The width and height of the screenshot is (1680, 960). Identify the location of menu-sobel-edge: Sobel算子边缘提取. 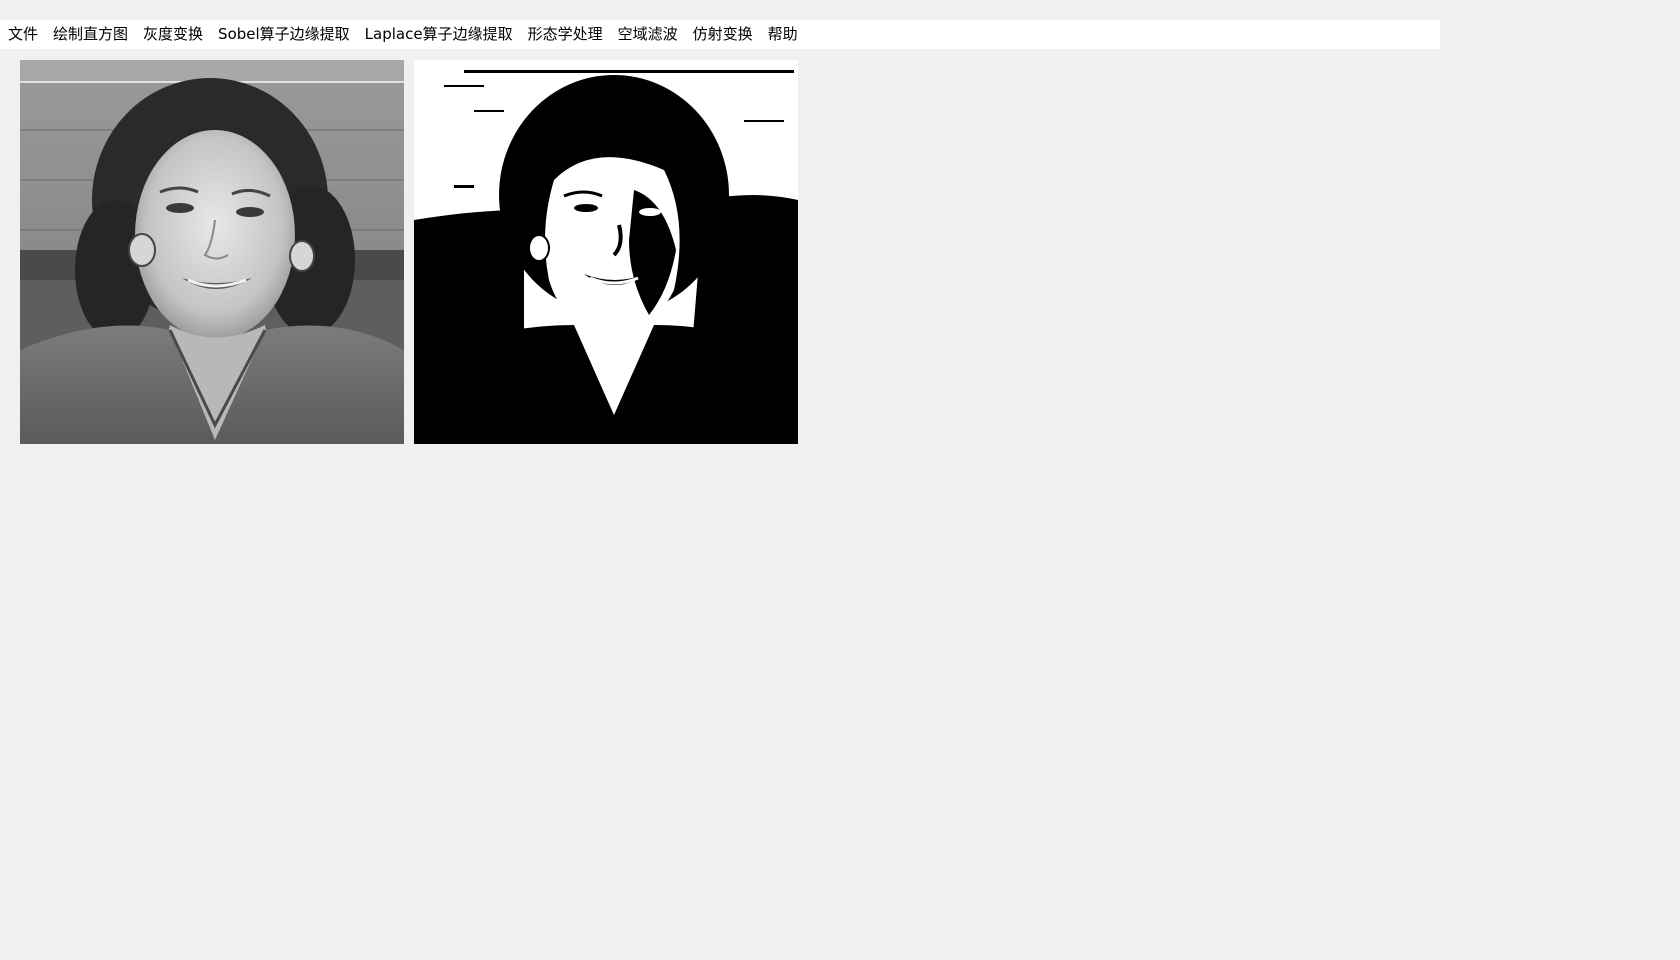
(283, 34).